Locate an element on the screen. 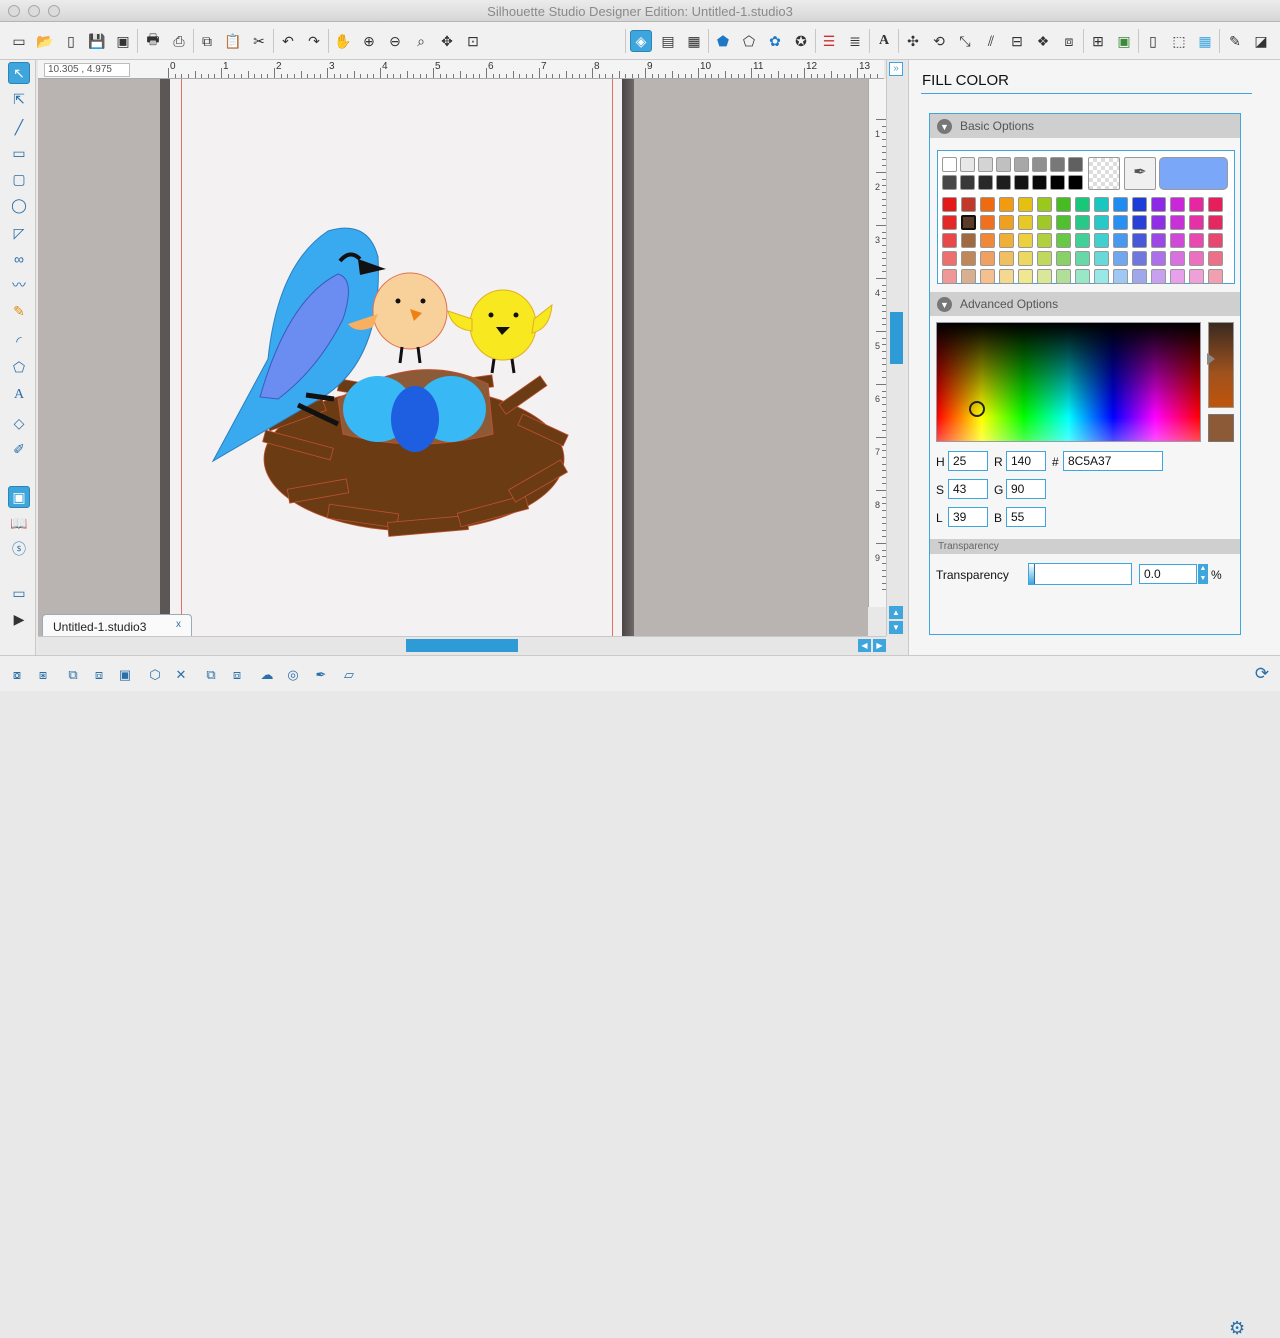 The width and height of the screenshot is (1280, 1338). select-icon: ↖ is located at coordinates (19, 73).